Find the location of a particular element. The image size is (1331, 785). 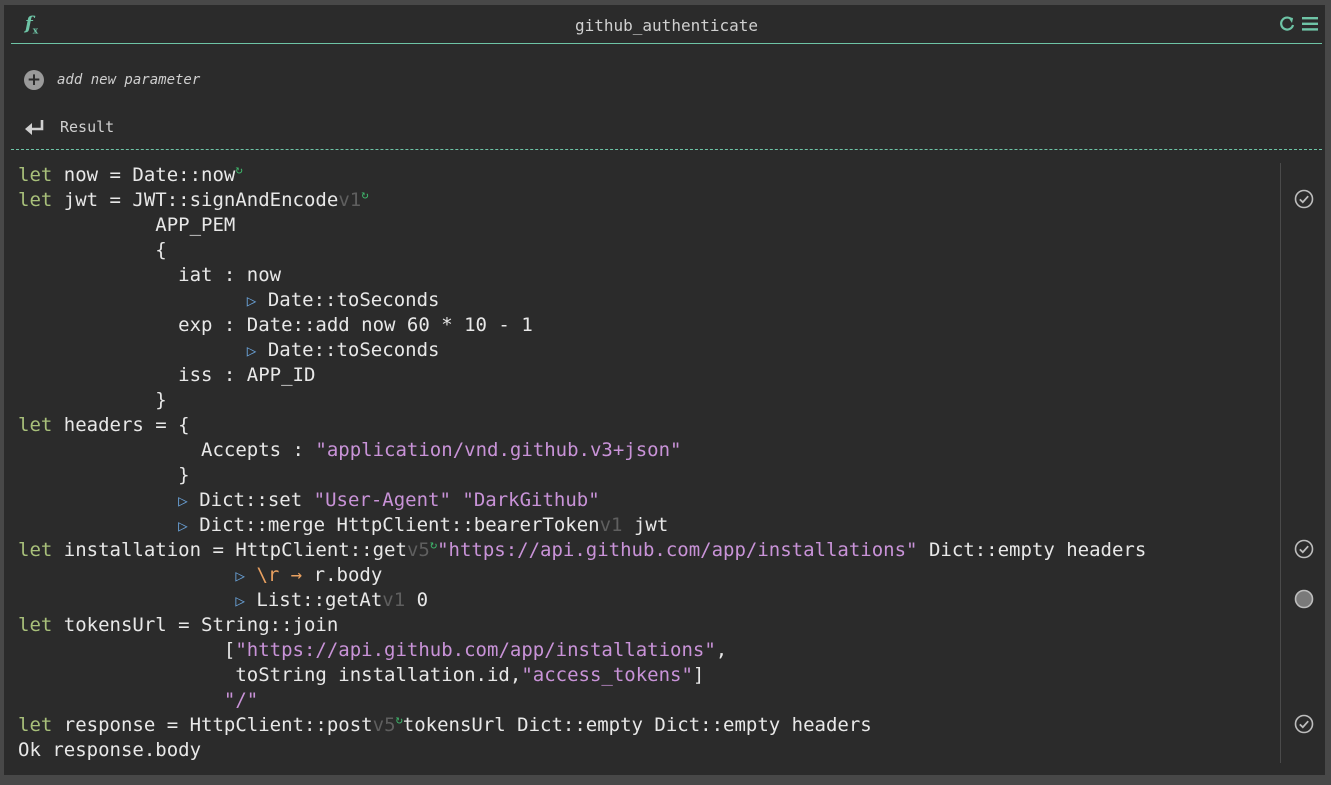

code-line: APP_PEM is located at coordinates (127, 225).